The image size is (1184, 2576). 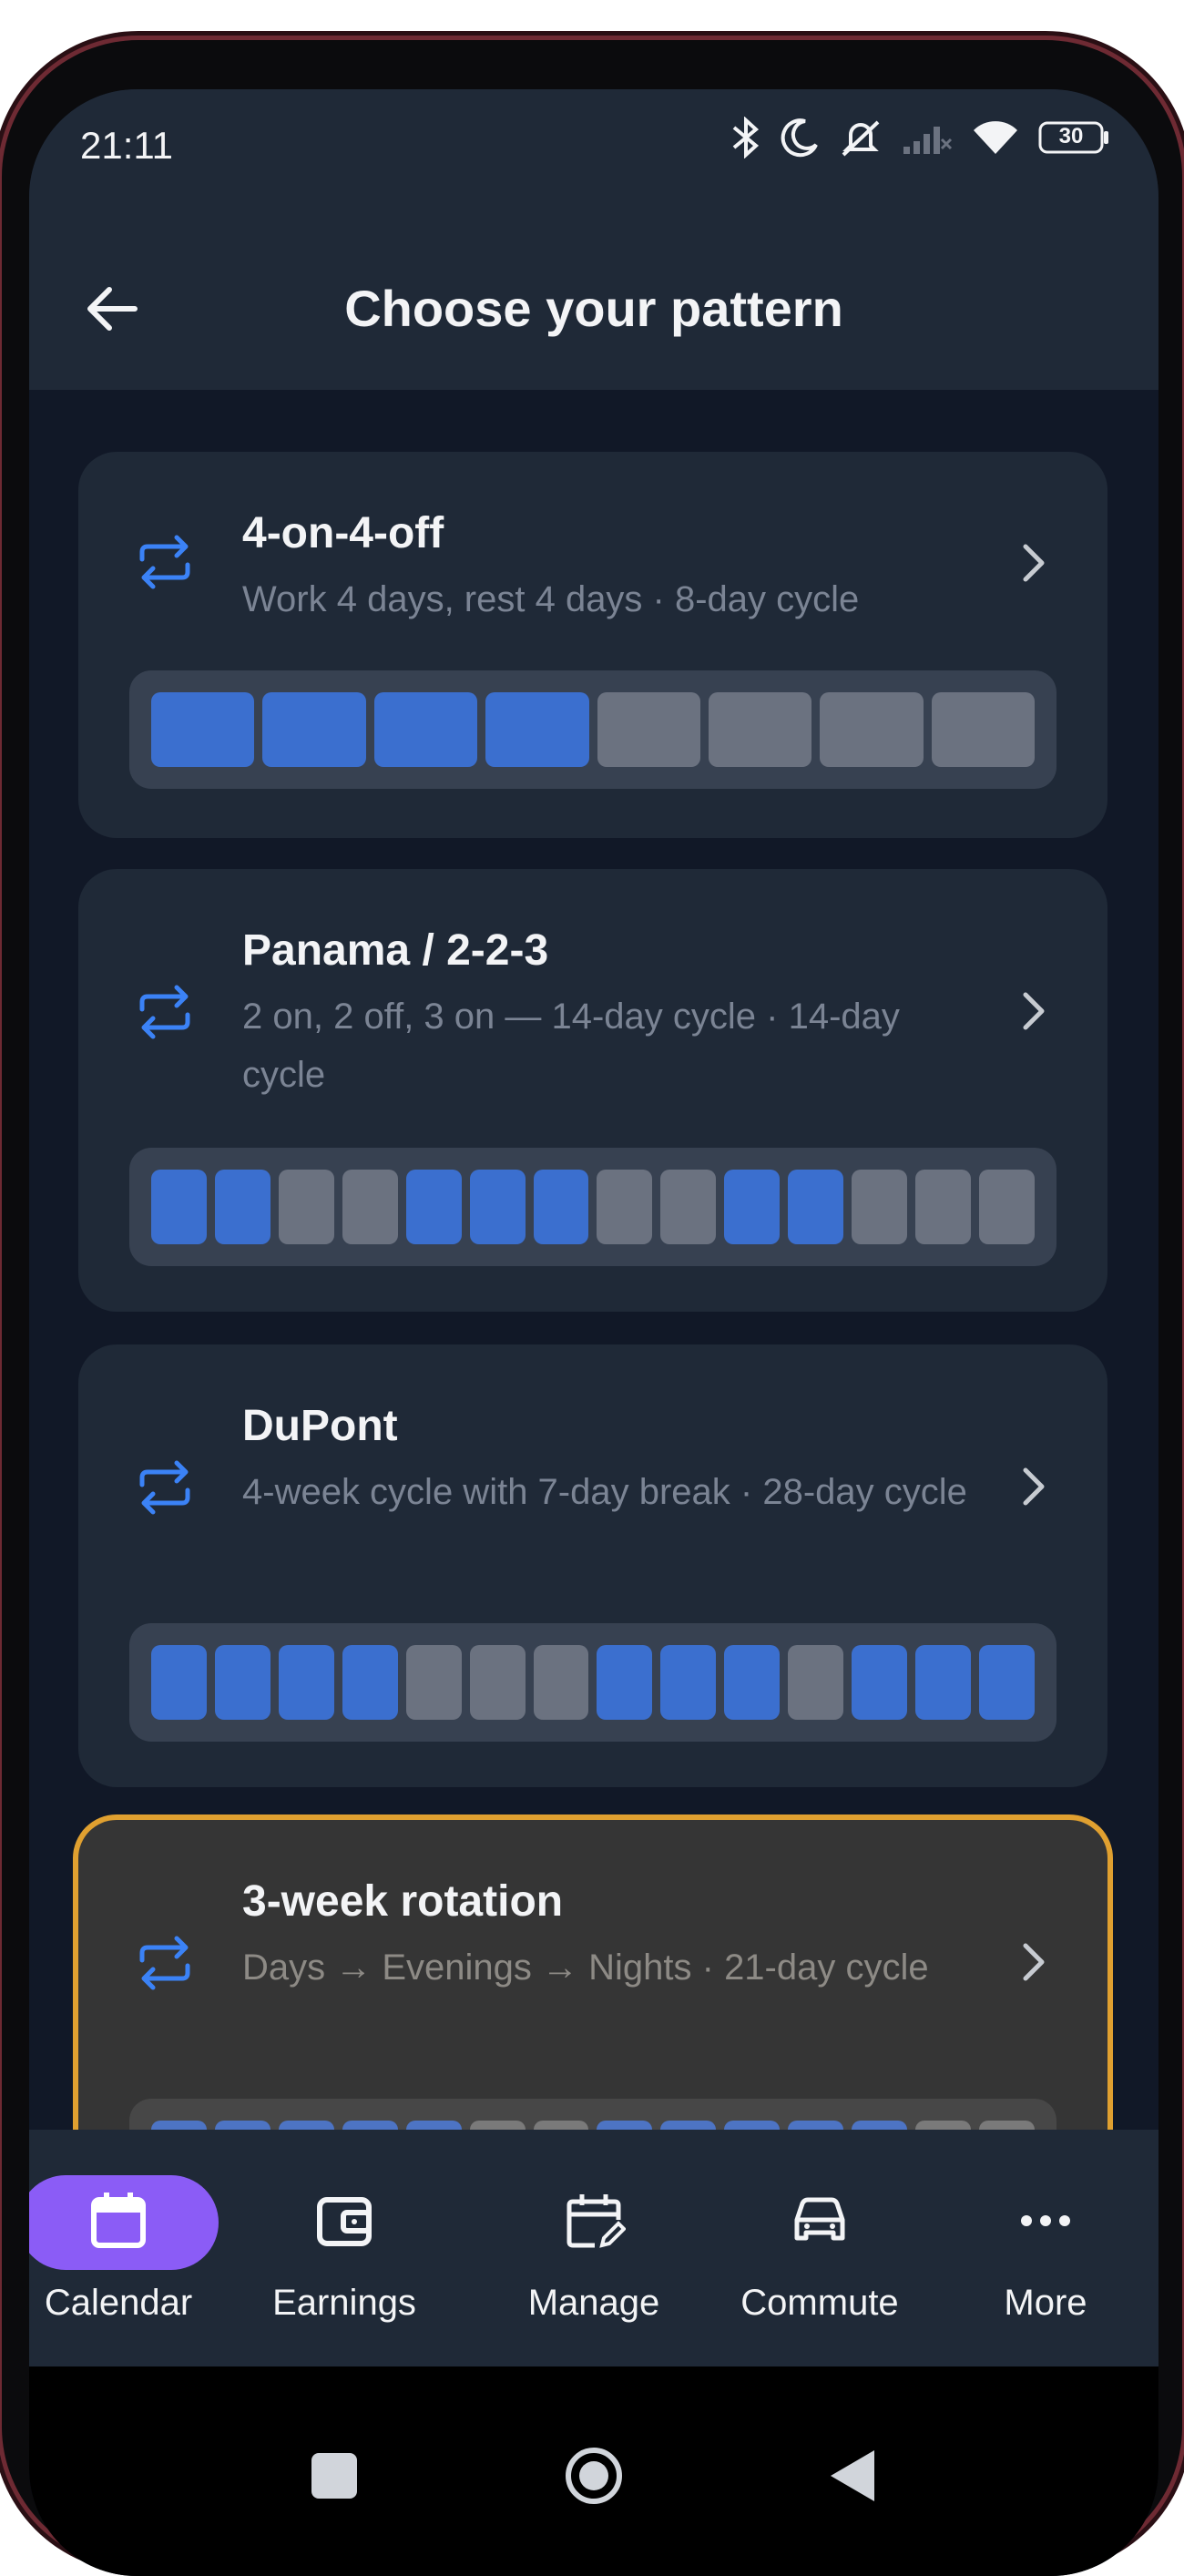 What do you see at coordinates (593, 308) in the screenshot?
I see `page-title: Choose your pattern` at bounding box center [593, 308].